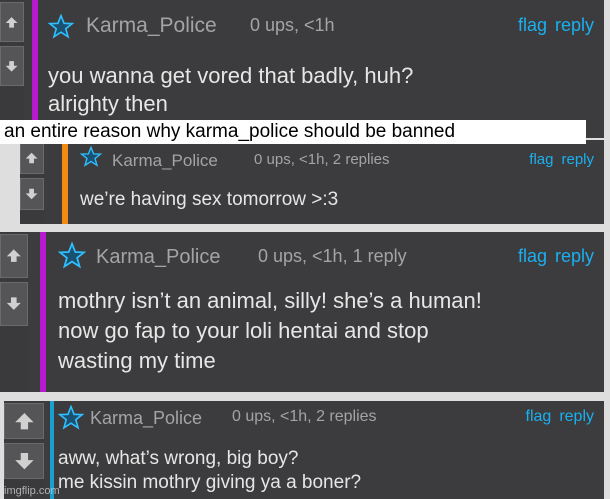 The width and height of the screenshot is (610, 499). I want to click on comment-meta: 0 ups, <1h, 1 reply, so click(332, 256).